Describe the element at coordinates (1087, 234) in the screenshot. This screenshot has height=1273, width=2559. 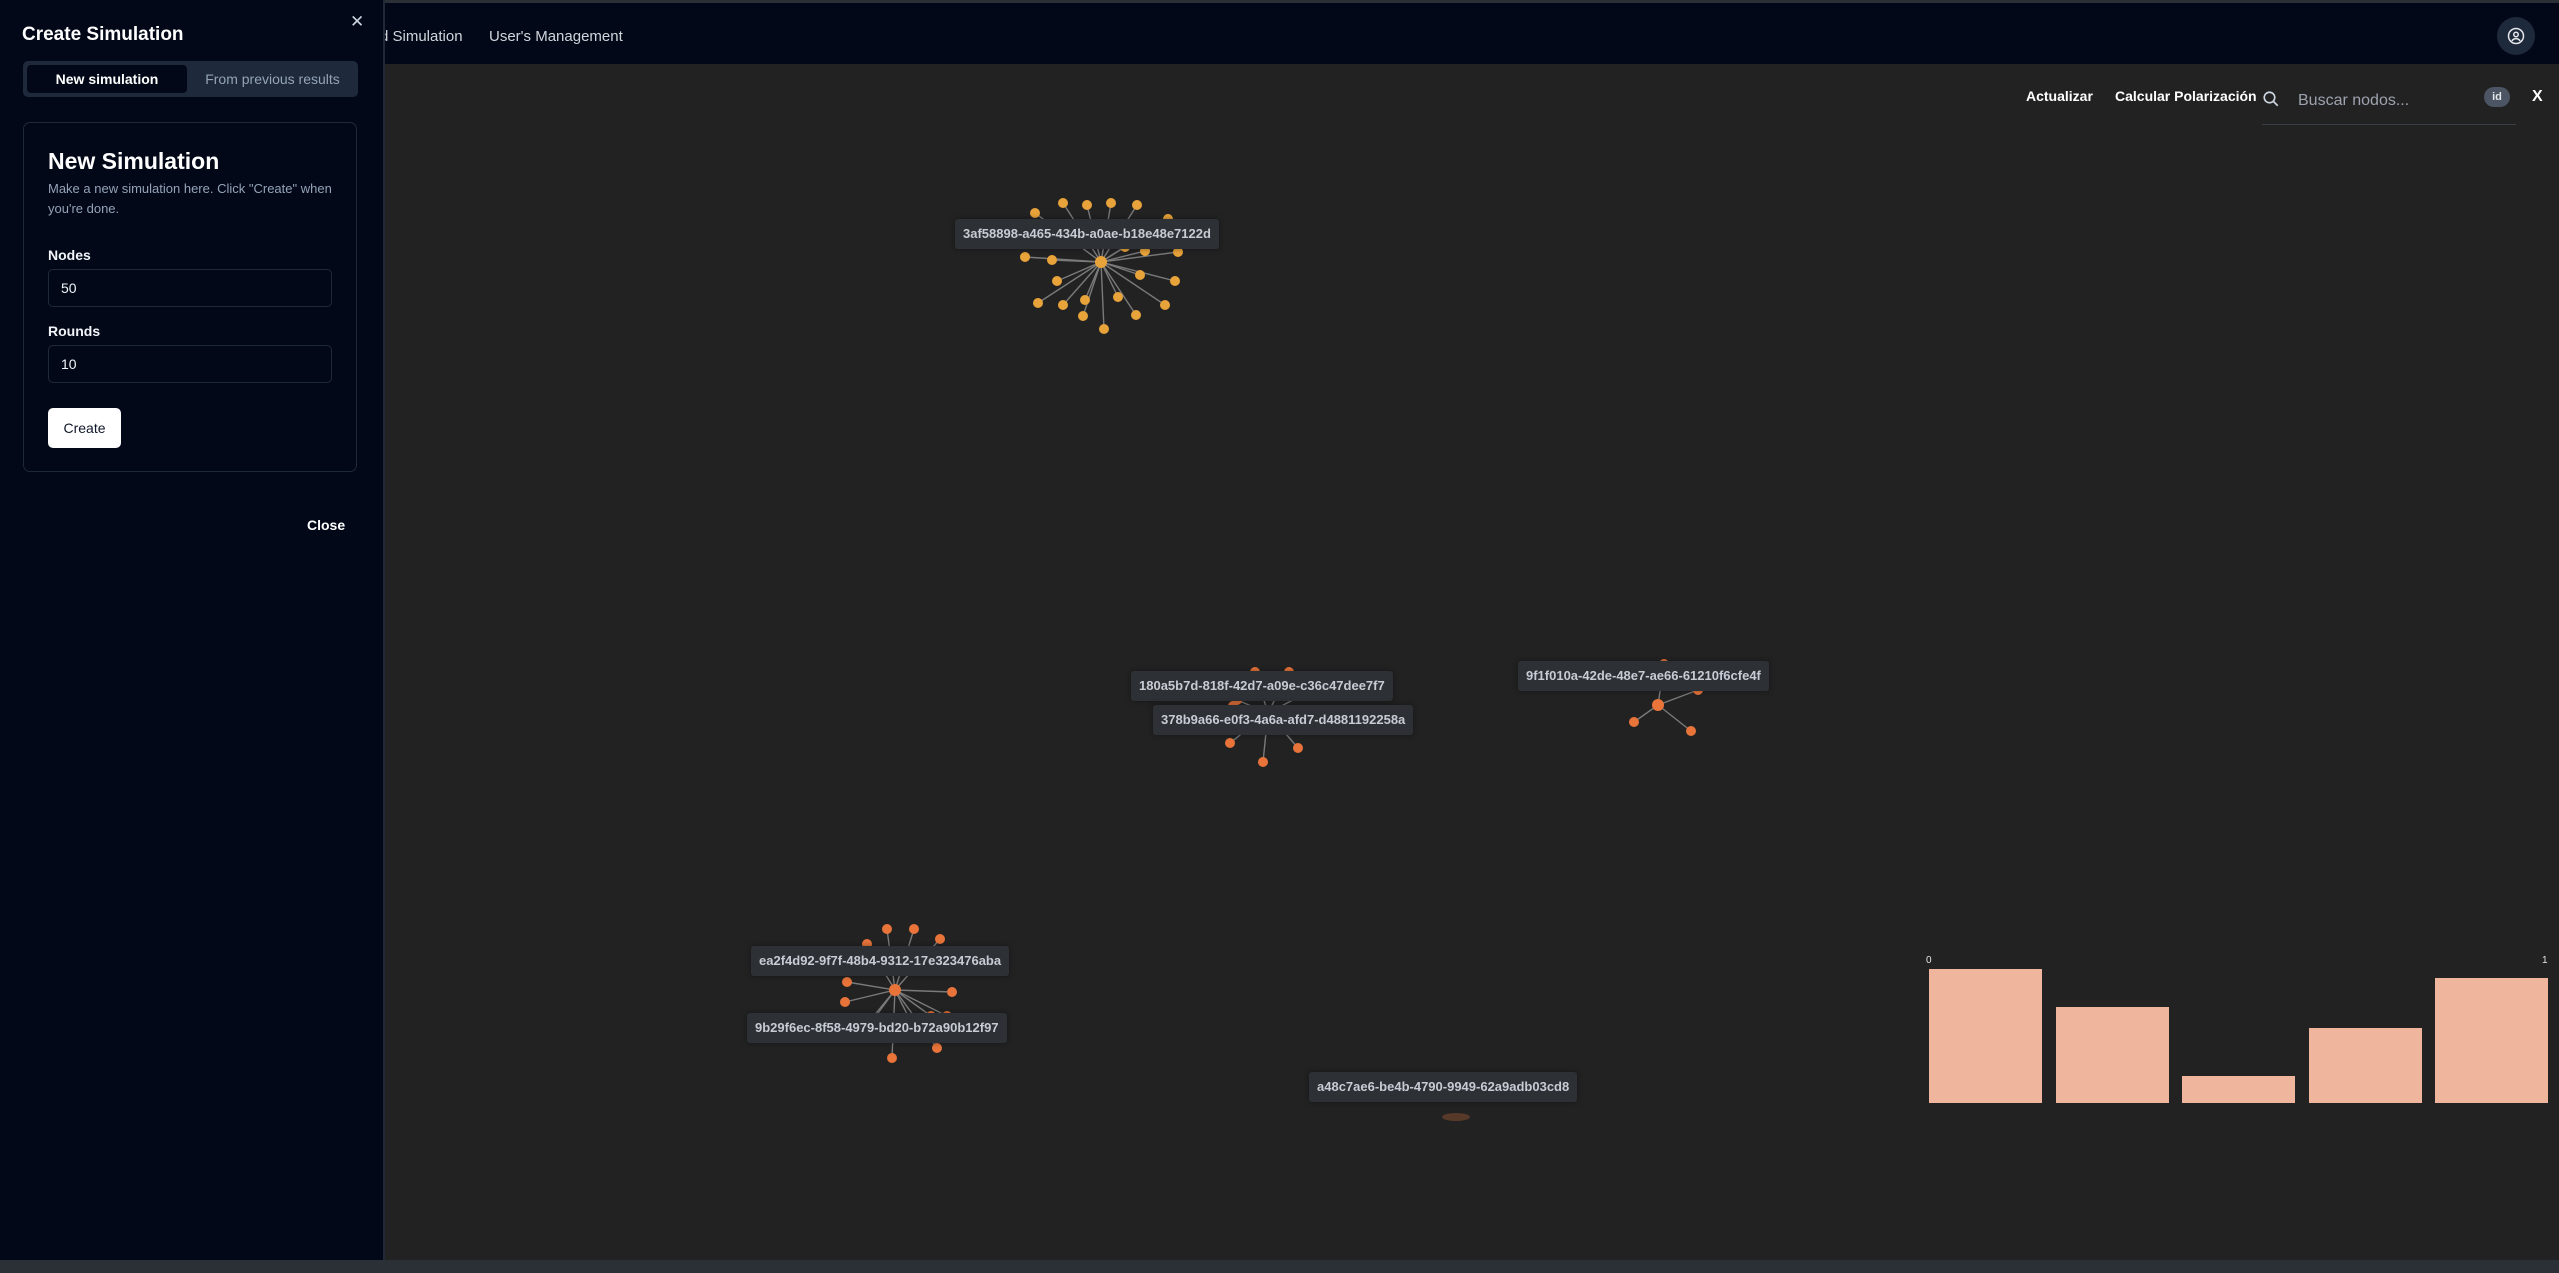
I see `node-label: 3af58898-a465-434b-a0ae-b18e48e7122d` at that location.